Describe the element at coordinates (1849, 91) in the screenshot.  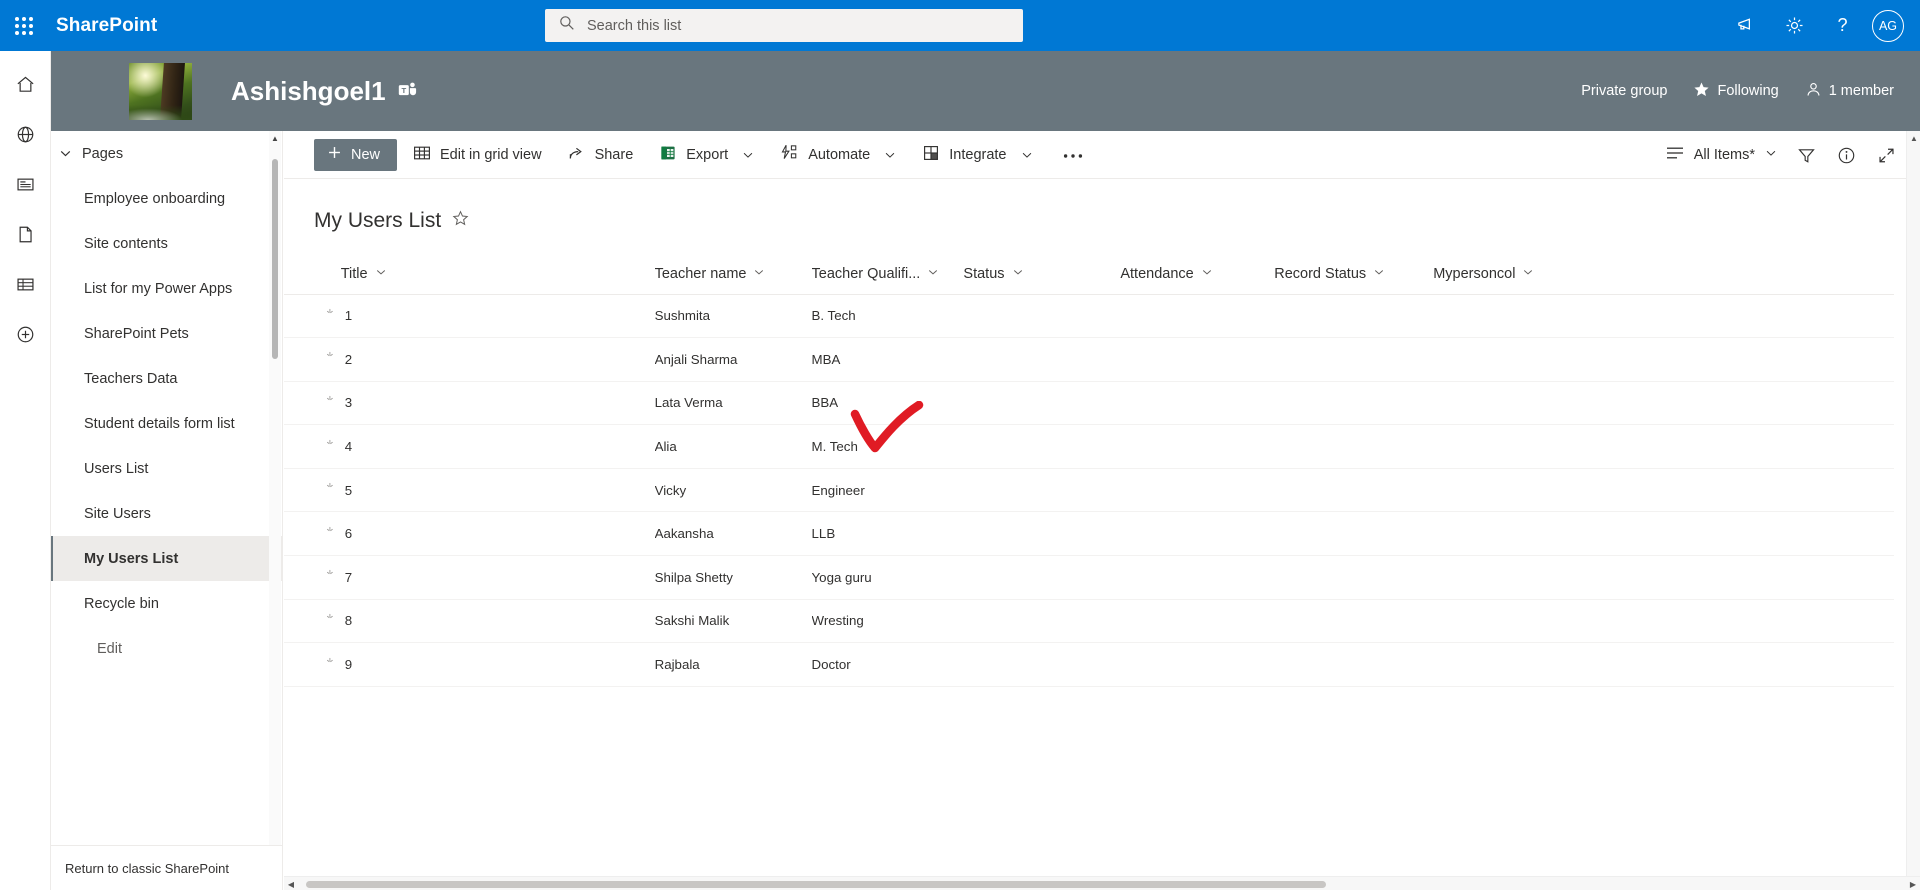
I see `members-button: 1 member` at that location.